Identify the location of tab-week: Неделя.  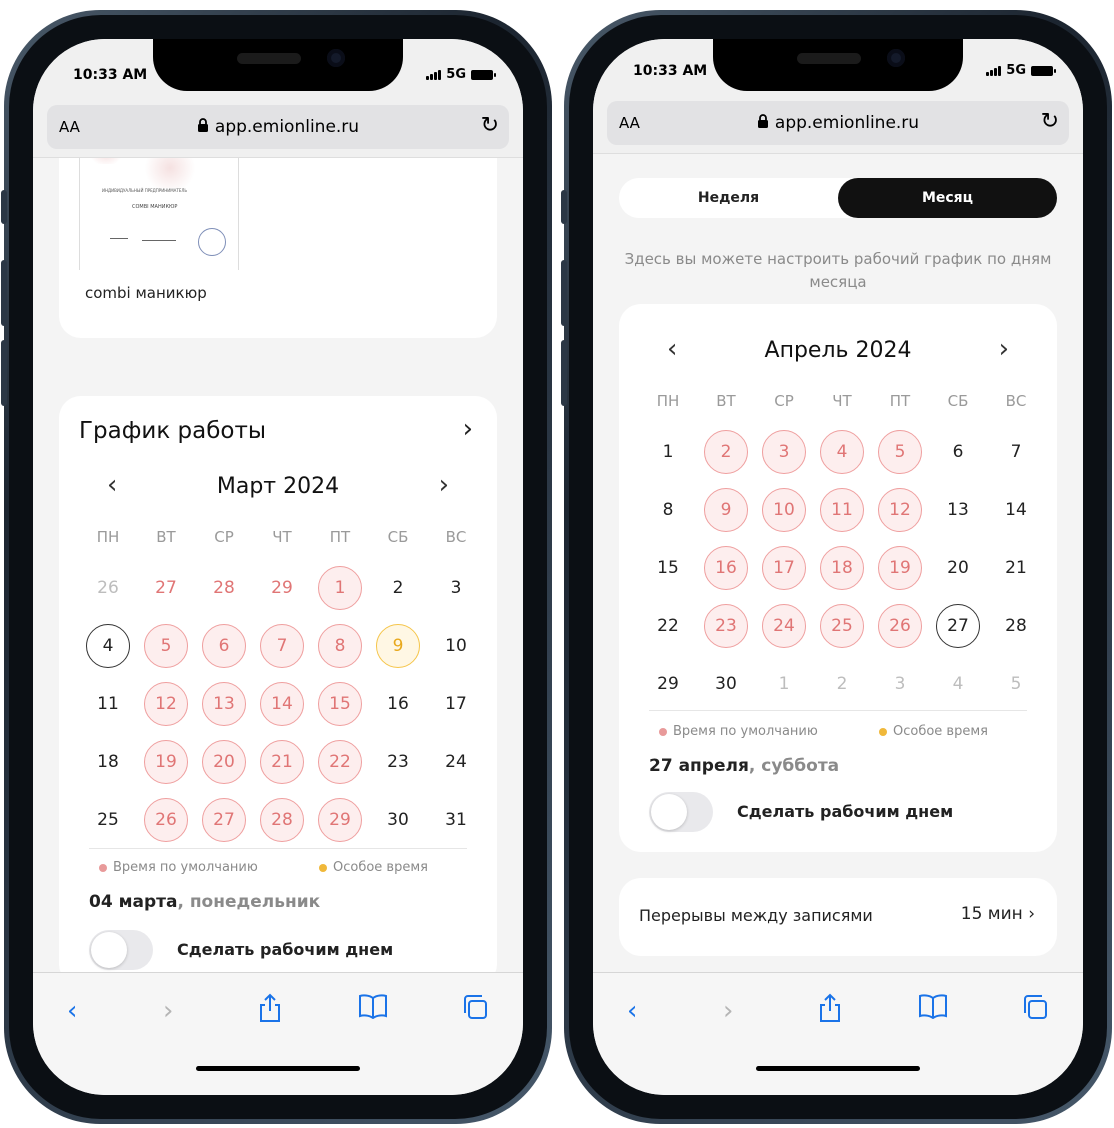
(728, 198).